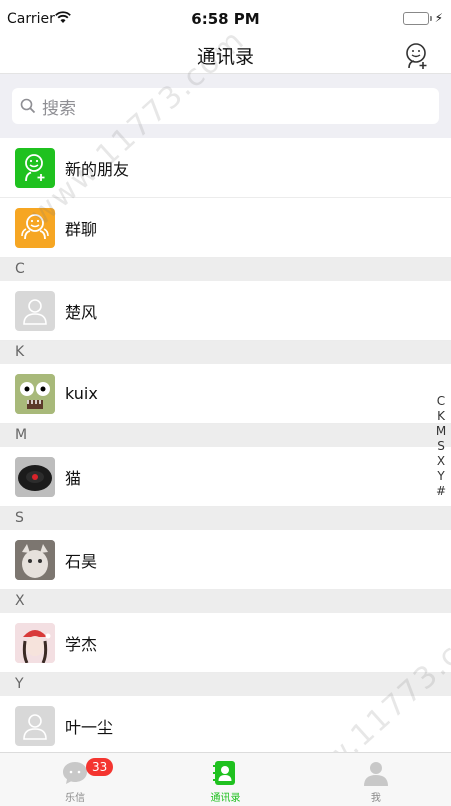  Describe the element at coordinates (375, 798) in the screenshot. I see `tab-me-label: 我` at that location.